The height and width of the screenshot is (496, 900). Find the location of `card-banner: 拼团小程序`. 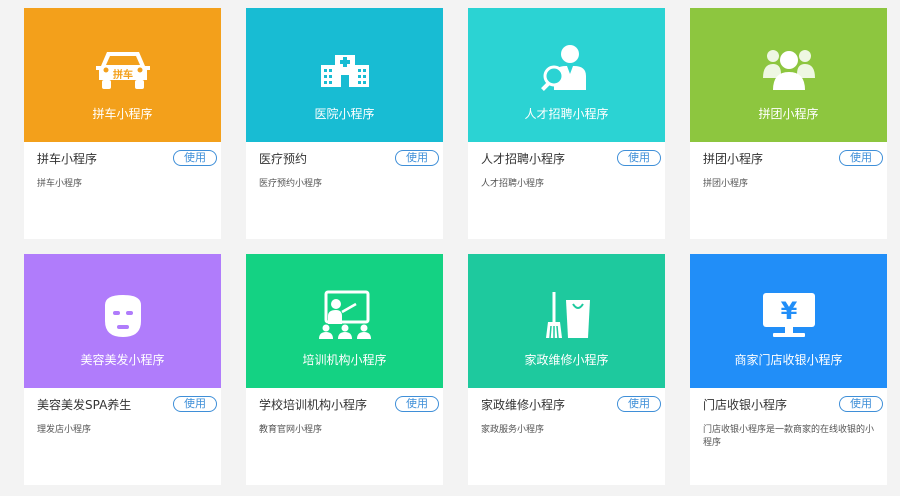

card-banner: 拼团小程序 is located at coordinates (788, 75).